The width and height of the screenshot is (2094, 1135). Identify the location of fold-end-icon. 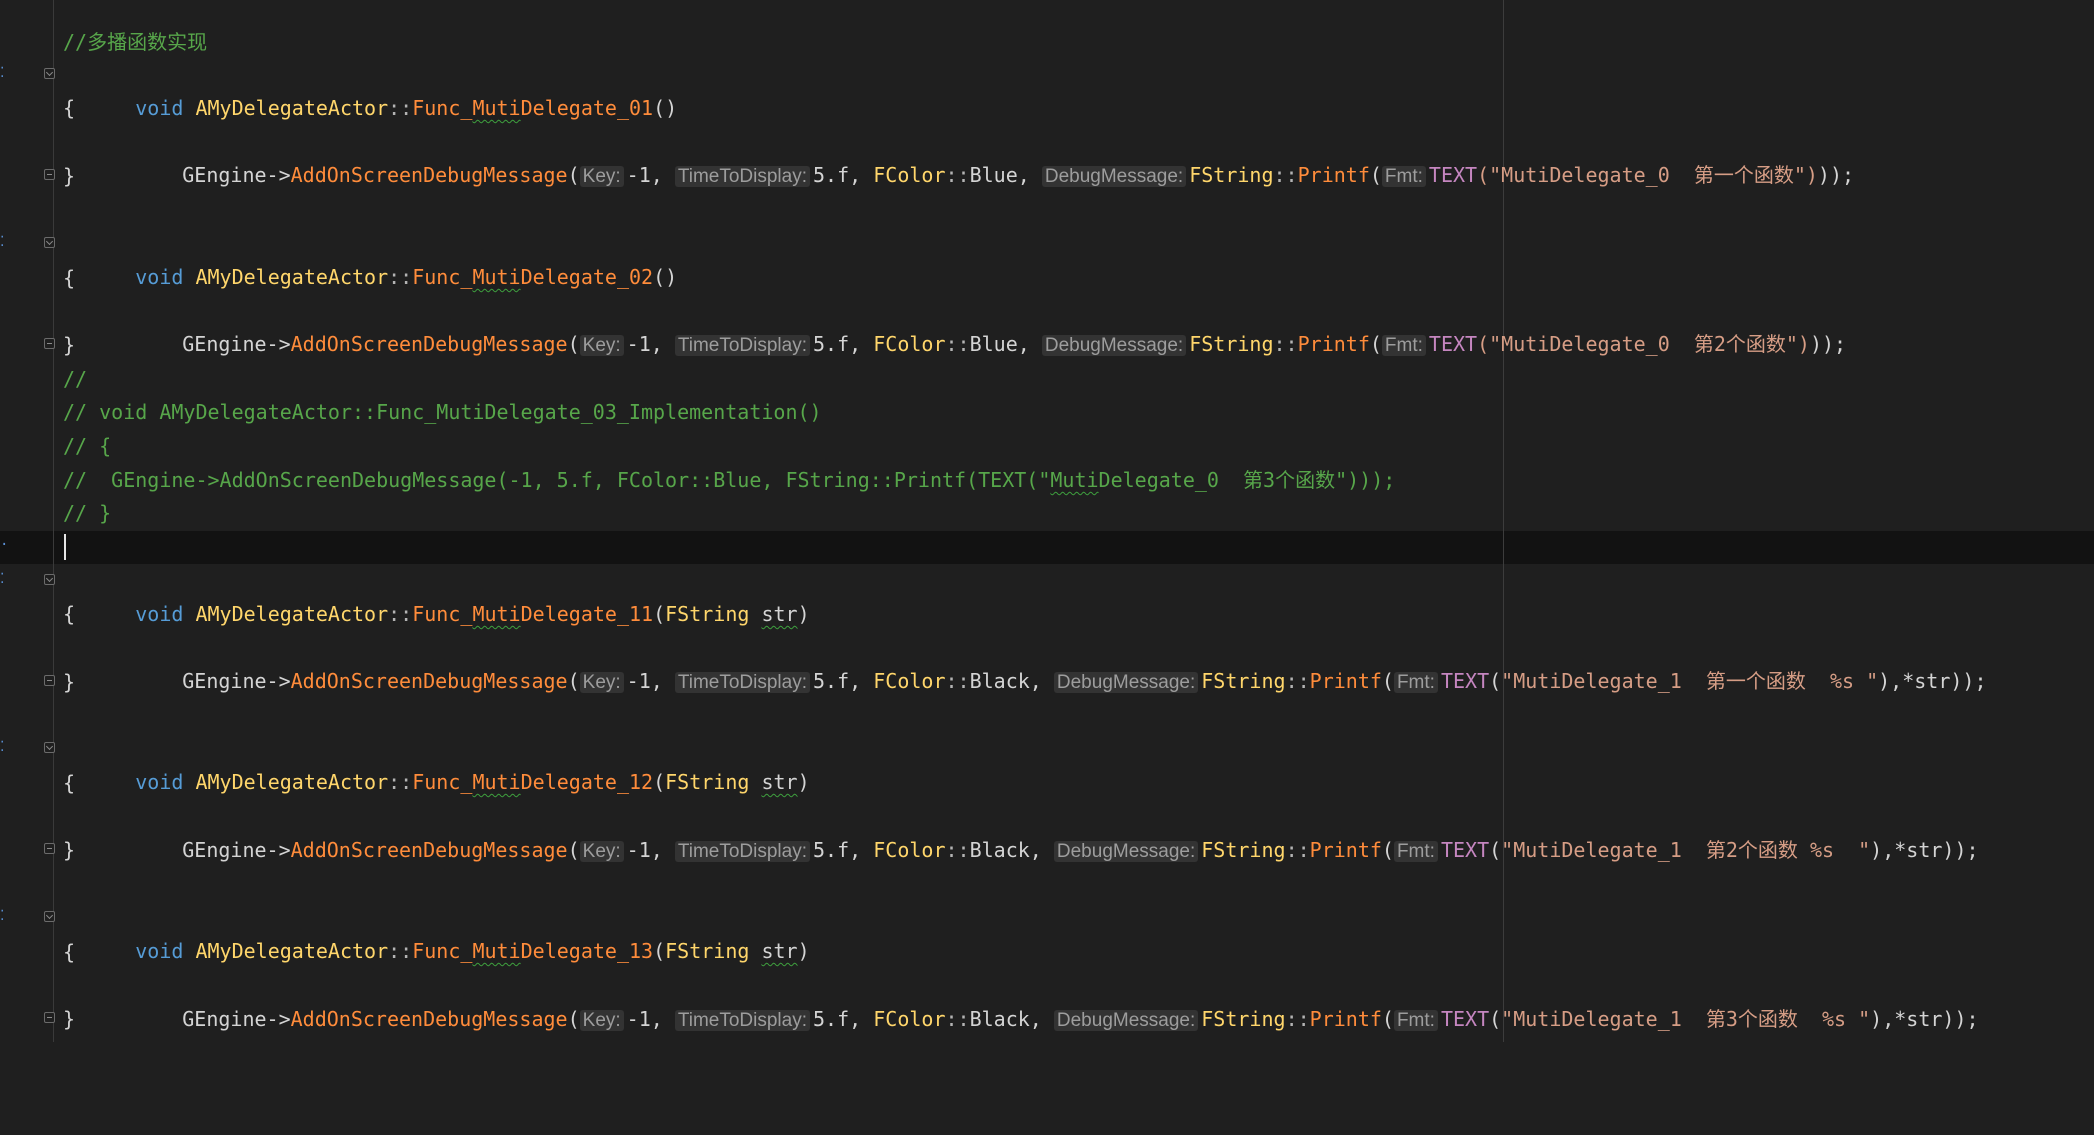
(49, 680).